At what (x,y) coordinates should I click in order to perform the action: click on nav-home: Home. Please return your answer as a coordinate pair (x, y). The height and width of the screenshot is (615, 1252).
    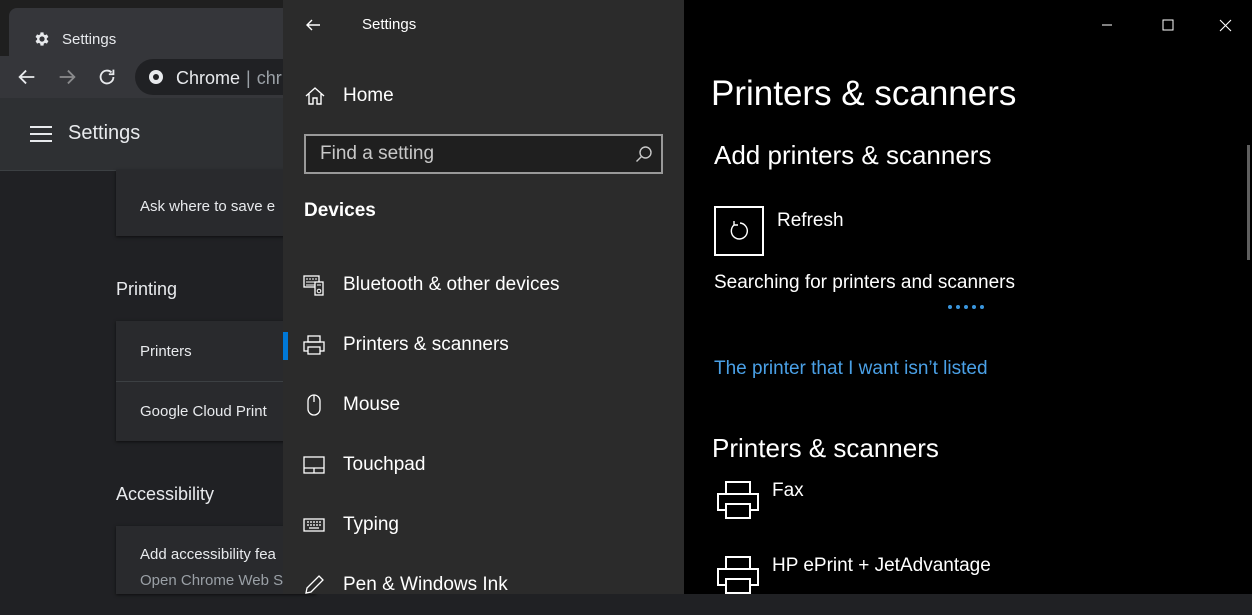
    Looking at the image, I should click on (483, 96).